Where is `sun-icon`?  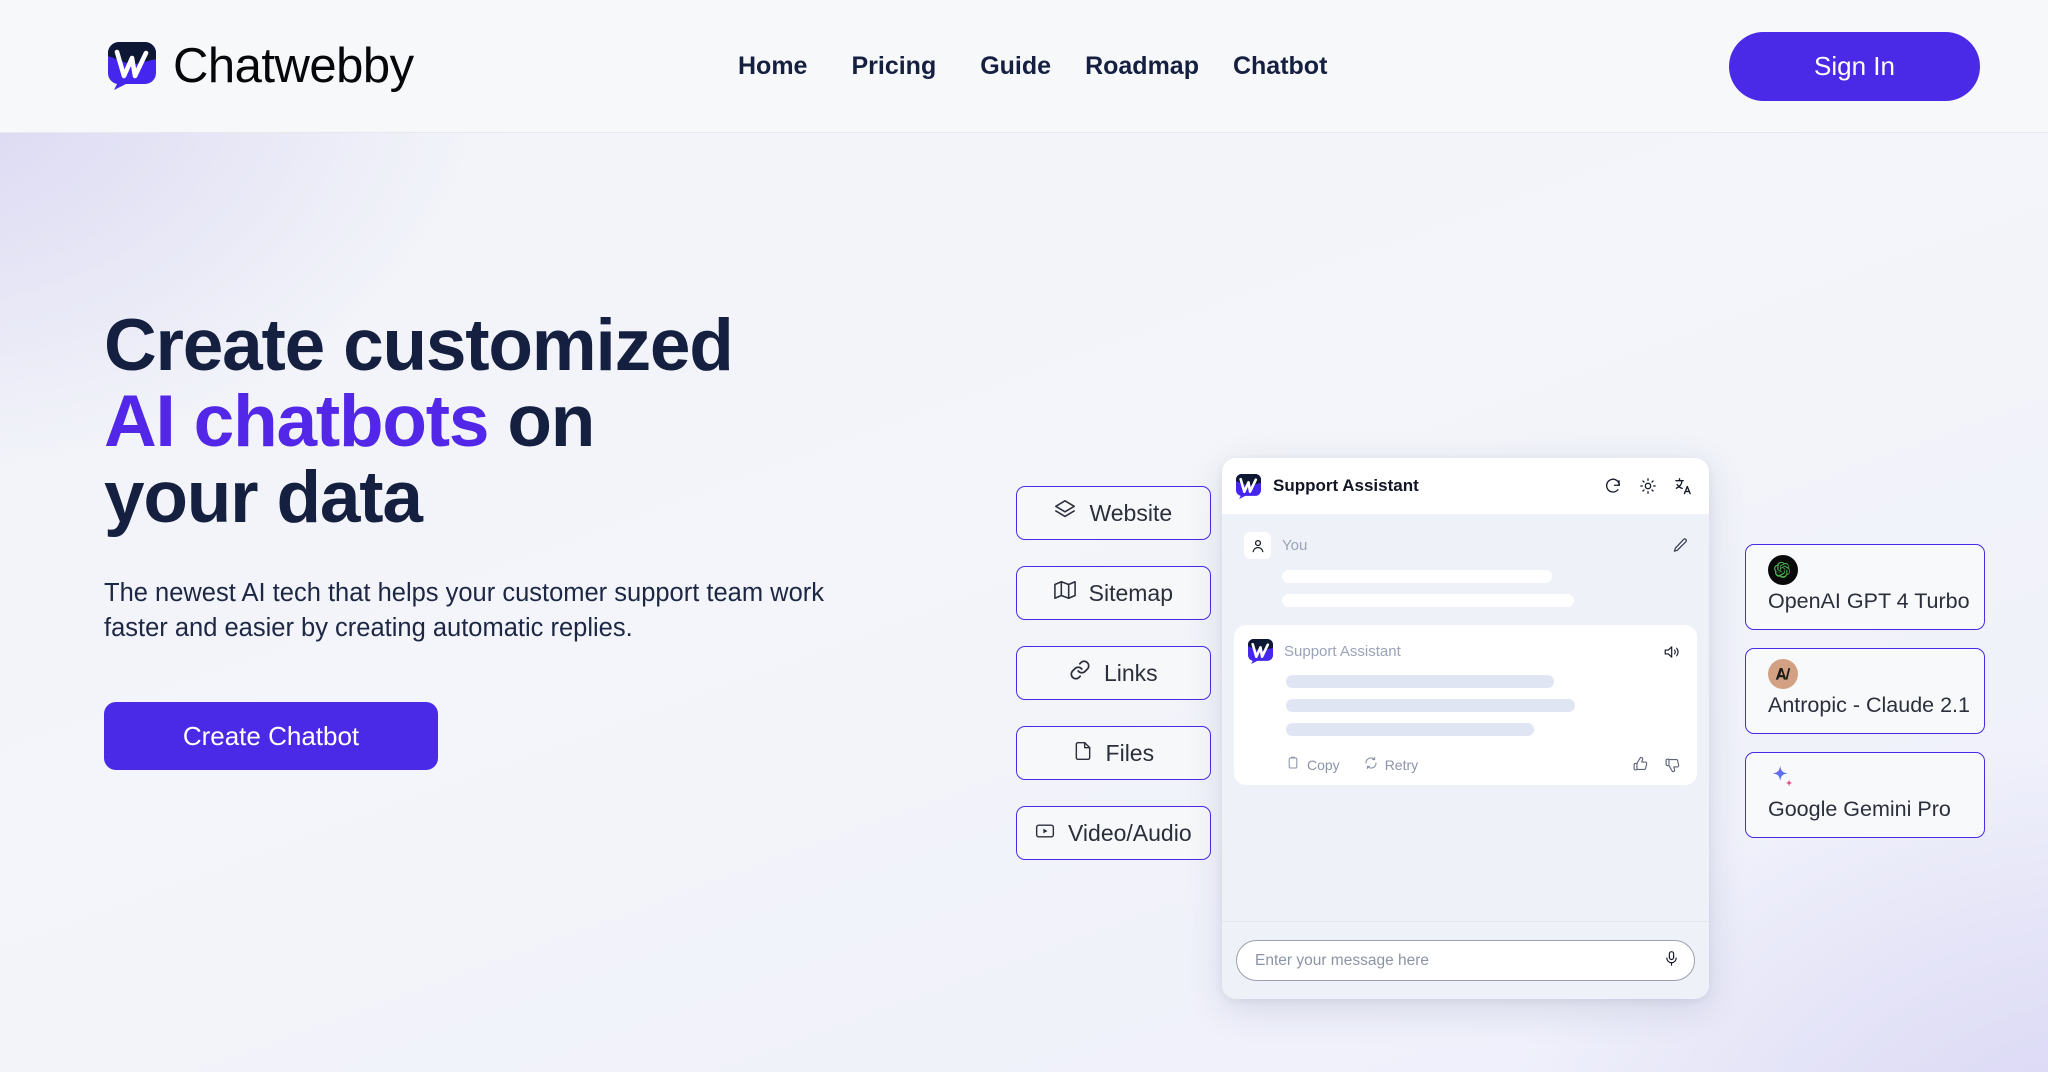 sun-icon is located at coordinates (1648, 486).